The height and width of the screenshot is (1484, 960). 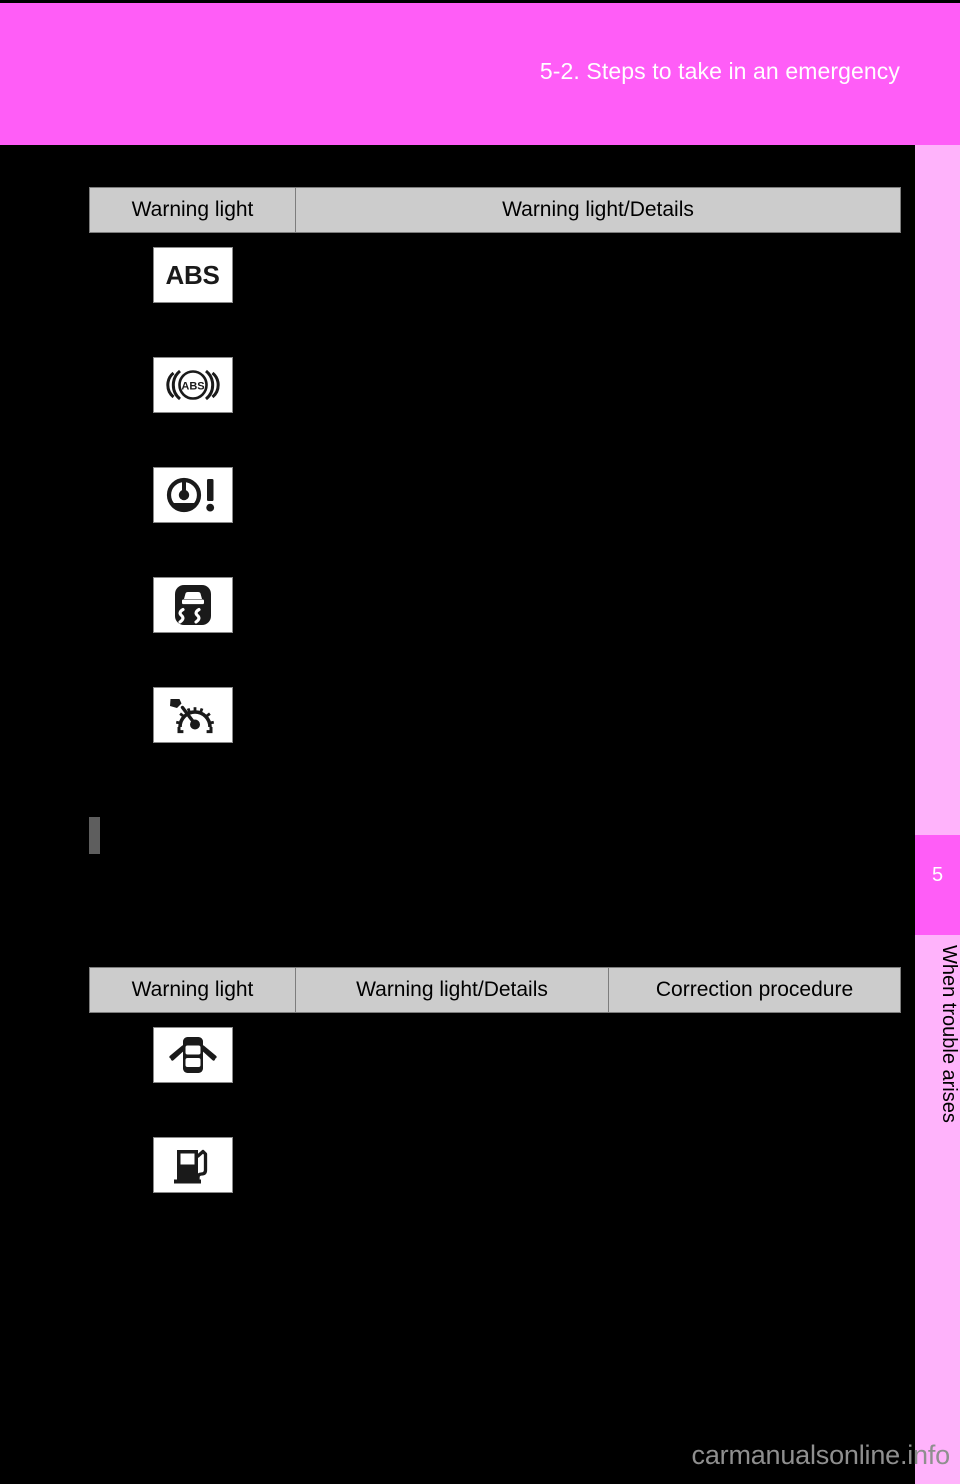 I want to click on low-fuel-icon, so click(x=192, y=1165).